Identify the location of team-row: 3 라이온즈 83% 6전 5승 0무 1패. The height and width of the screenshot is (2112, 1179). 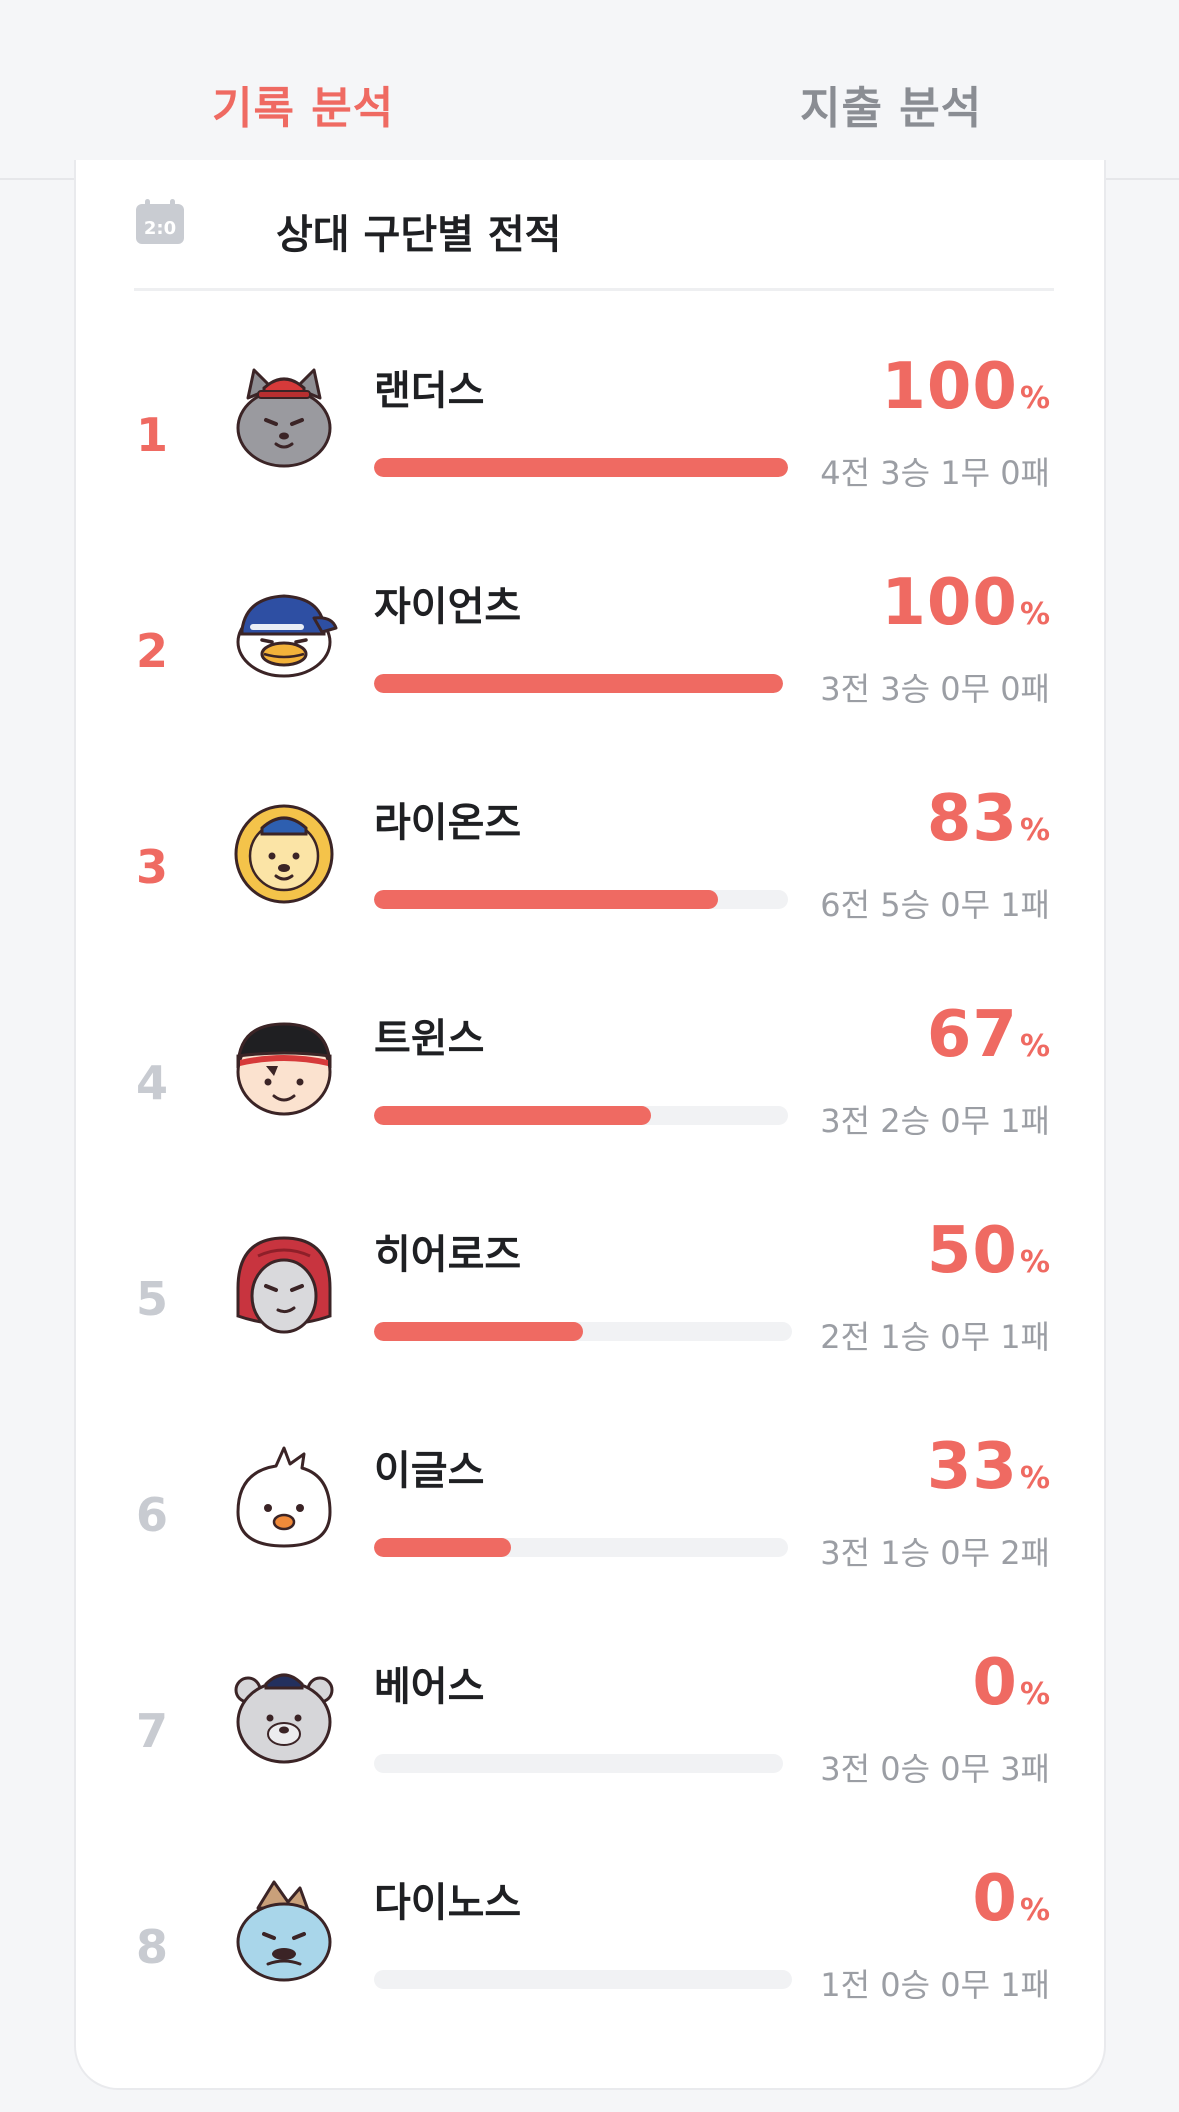
(592, 890).